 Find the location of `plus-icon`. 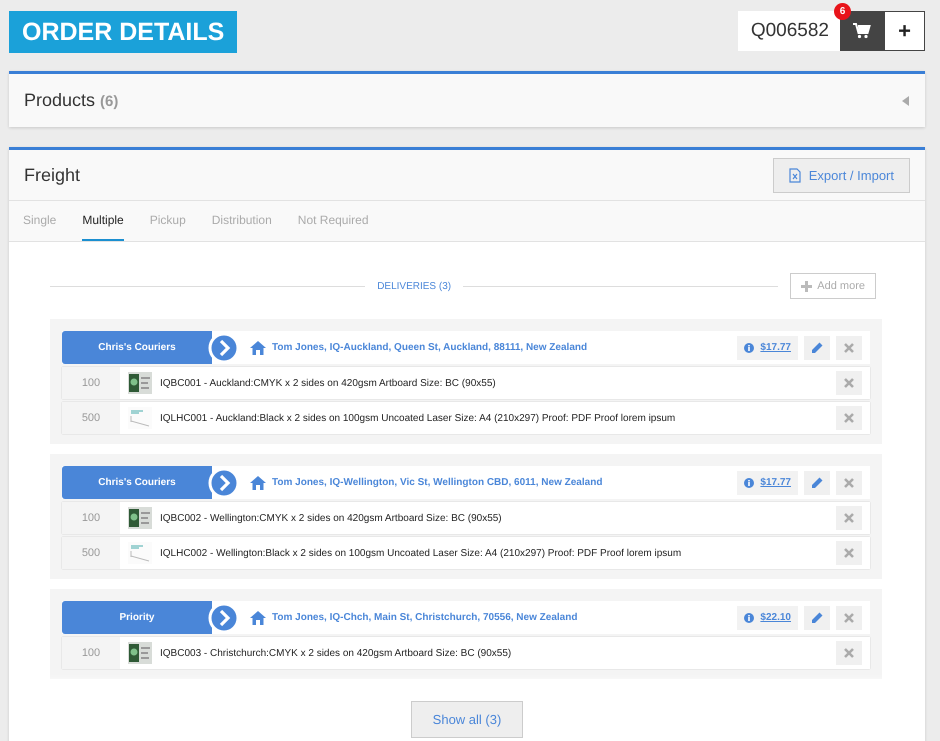

plus-icon is located at coordinates (806, 286).